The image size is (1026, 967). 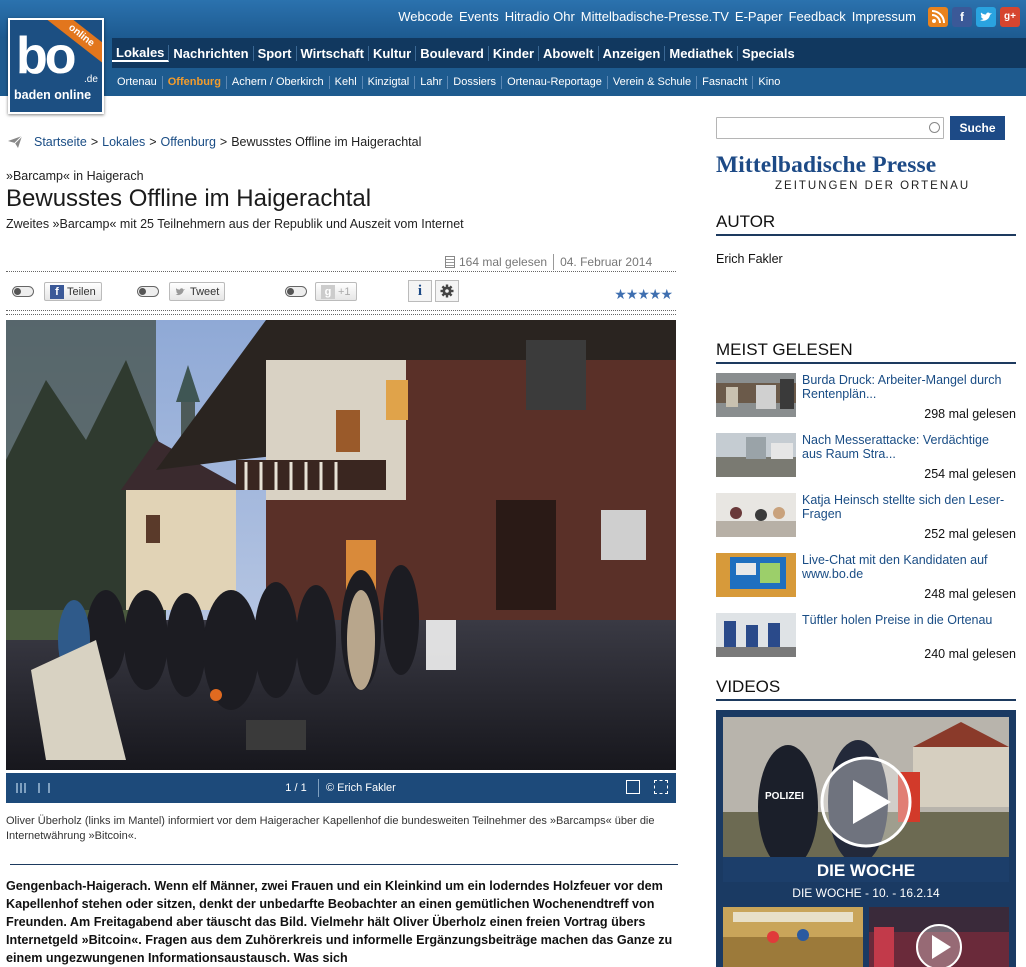 I want to click on gallery-nav, so click(x=36, y=788).